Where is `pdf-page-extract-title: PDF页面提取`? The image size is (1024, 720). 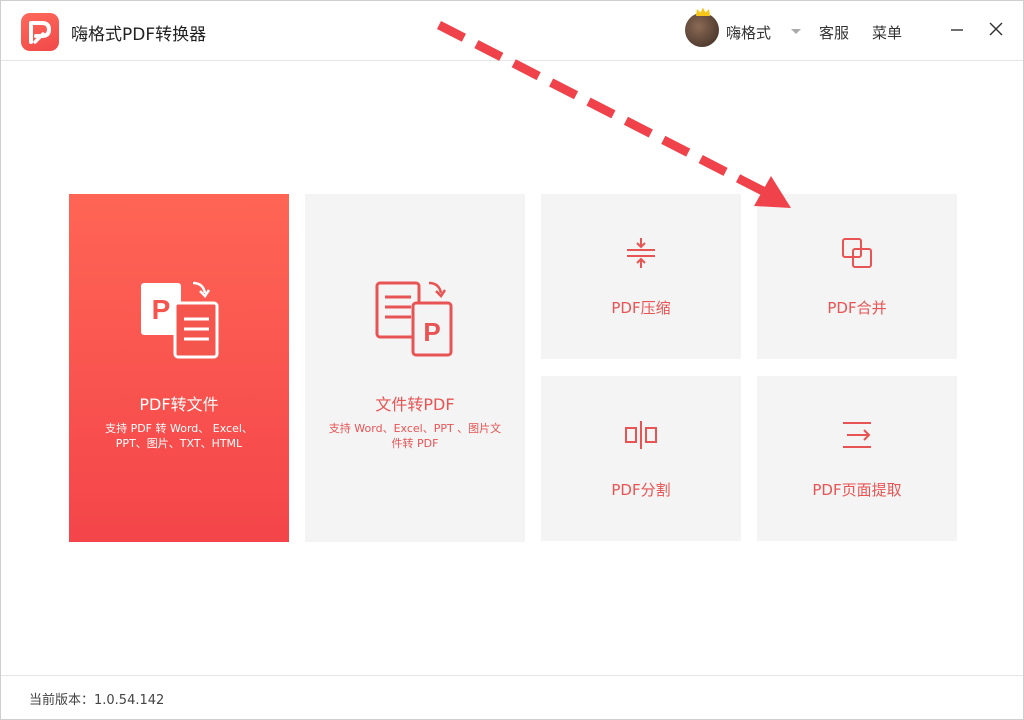
pdf-page-extract-title: PDF页面提取 is located at coordinates (857, 490).